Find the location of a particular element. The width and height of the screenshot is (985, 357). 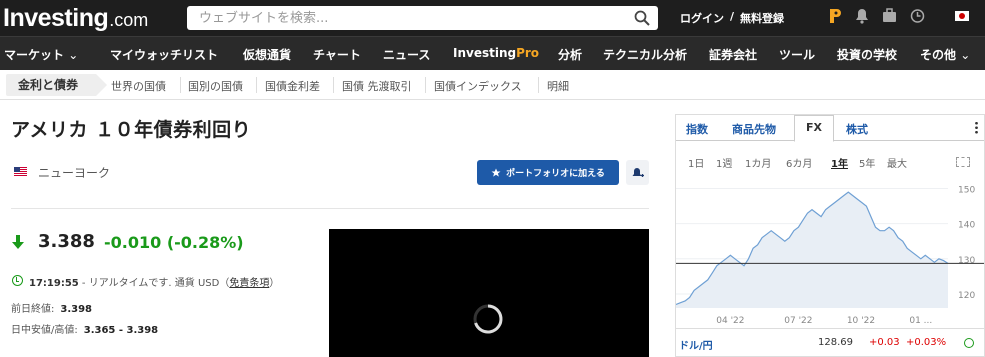

range-5y: 5年 is located at coordinates (867, 162).